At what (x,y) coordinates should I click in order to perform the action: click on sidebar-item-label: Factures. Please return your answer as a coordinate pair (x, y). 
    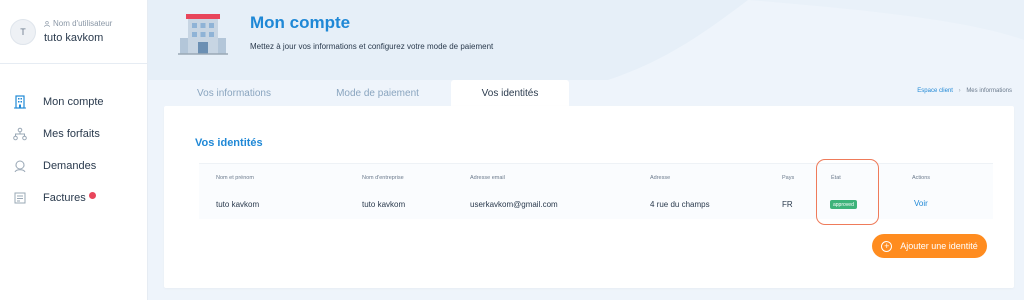
    Looking at the image, I should click on (64, 198).